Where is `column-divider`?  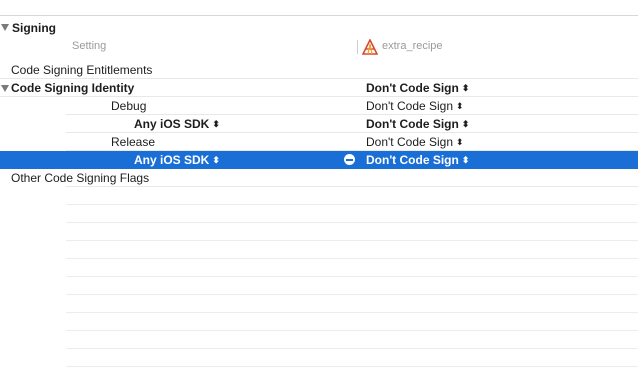 column-divider is located at coordinates (357, 47).